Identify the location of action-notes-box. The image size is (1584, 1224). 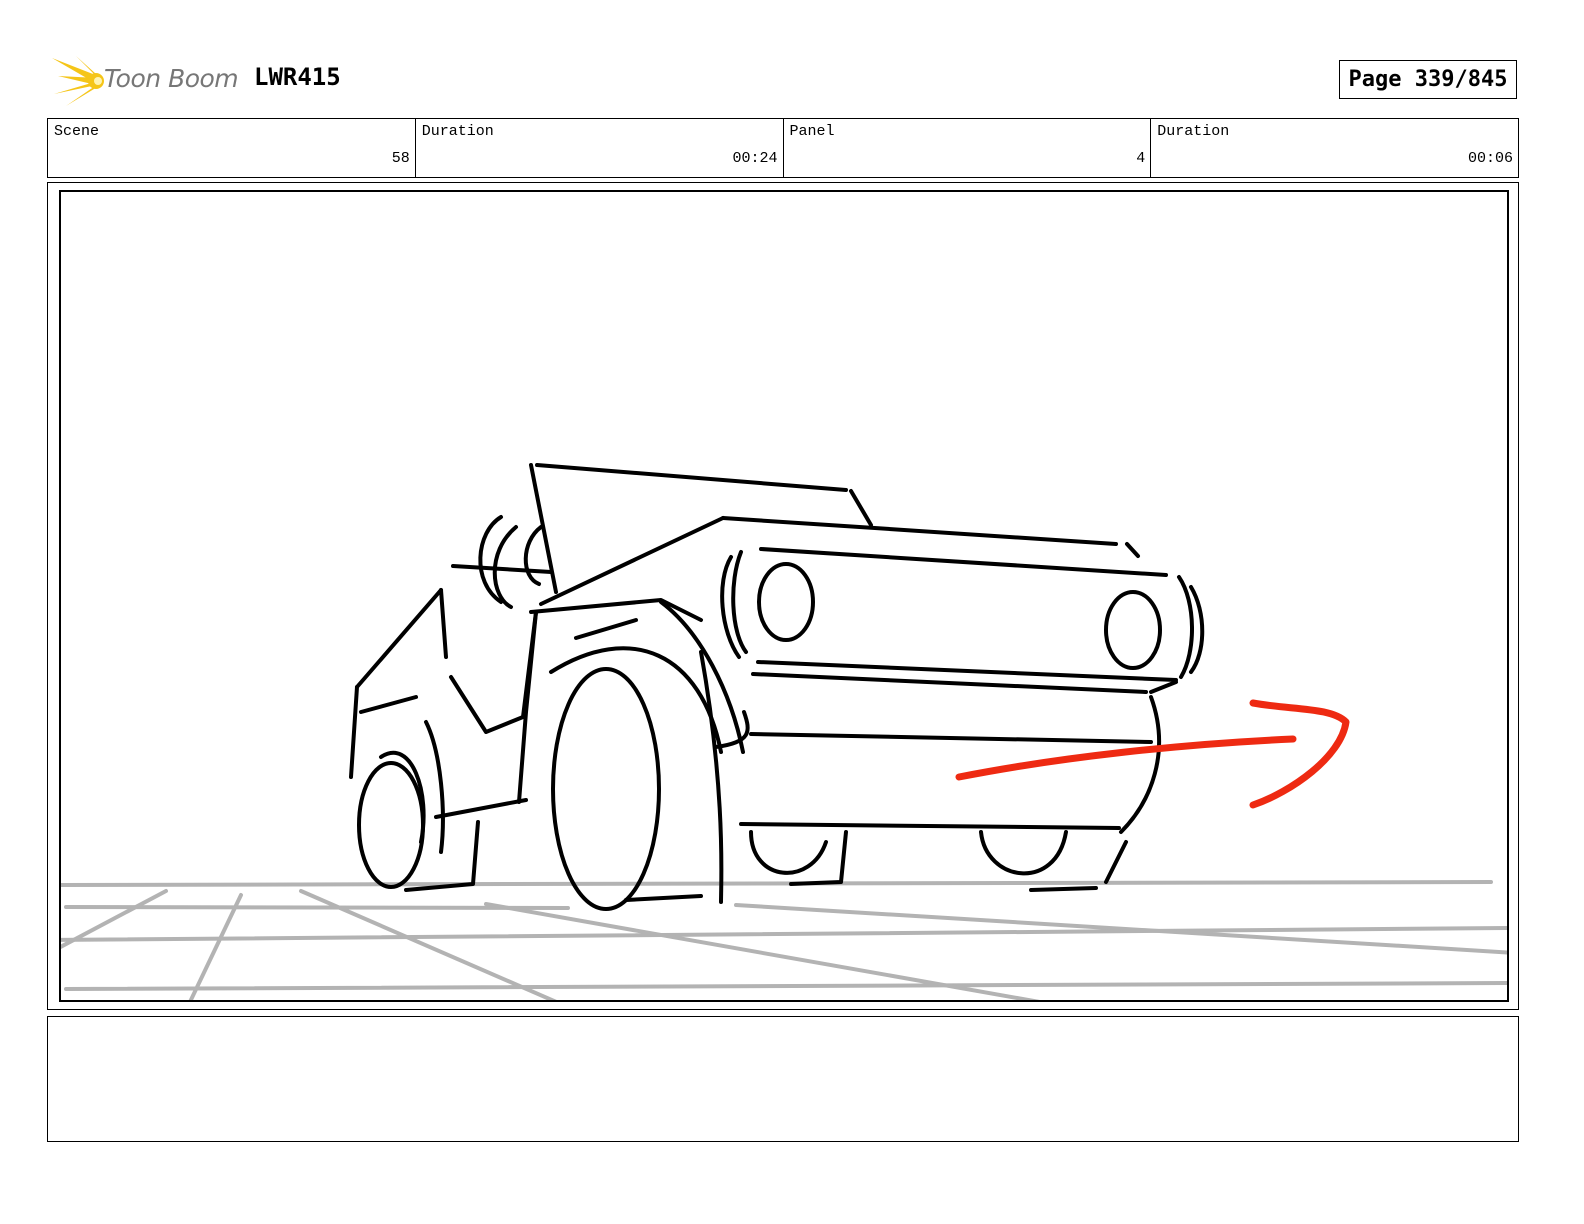
(783, 1079).